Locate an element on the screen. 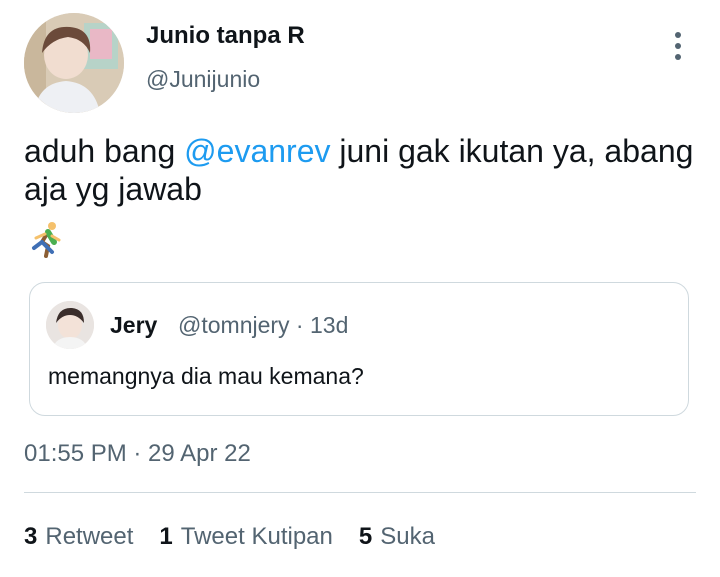 This screenshot has width=720, height=577. divider is located at coordinates (360, 492).